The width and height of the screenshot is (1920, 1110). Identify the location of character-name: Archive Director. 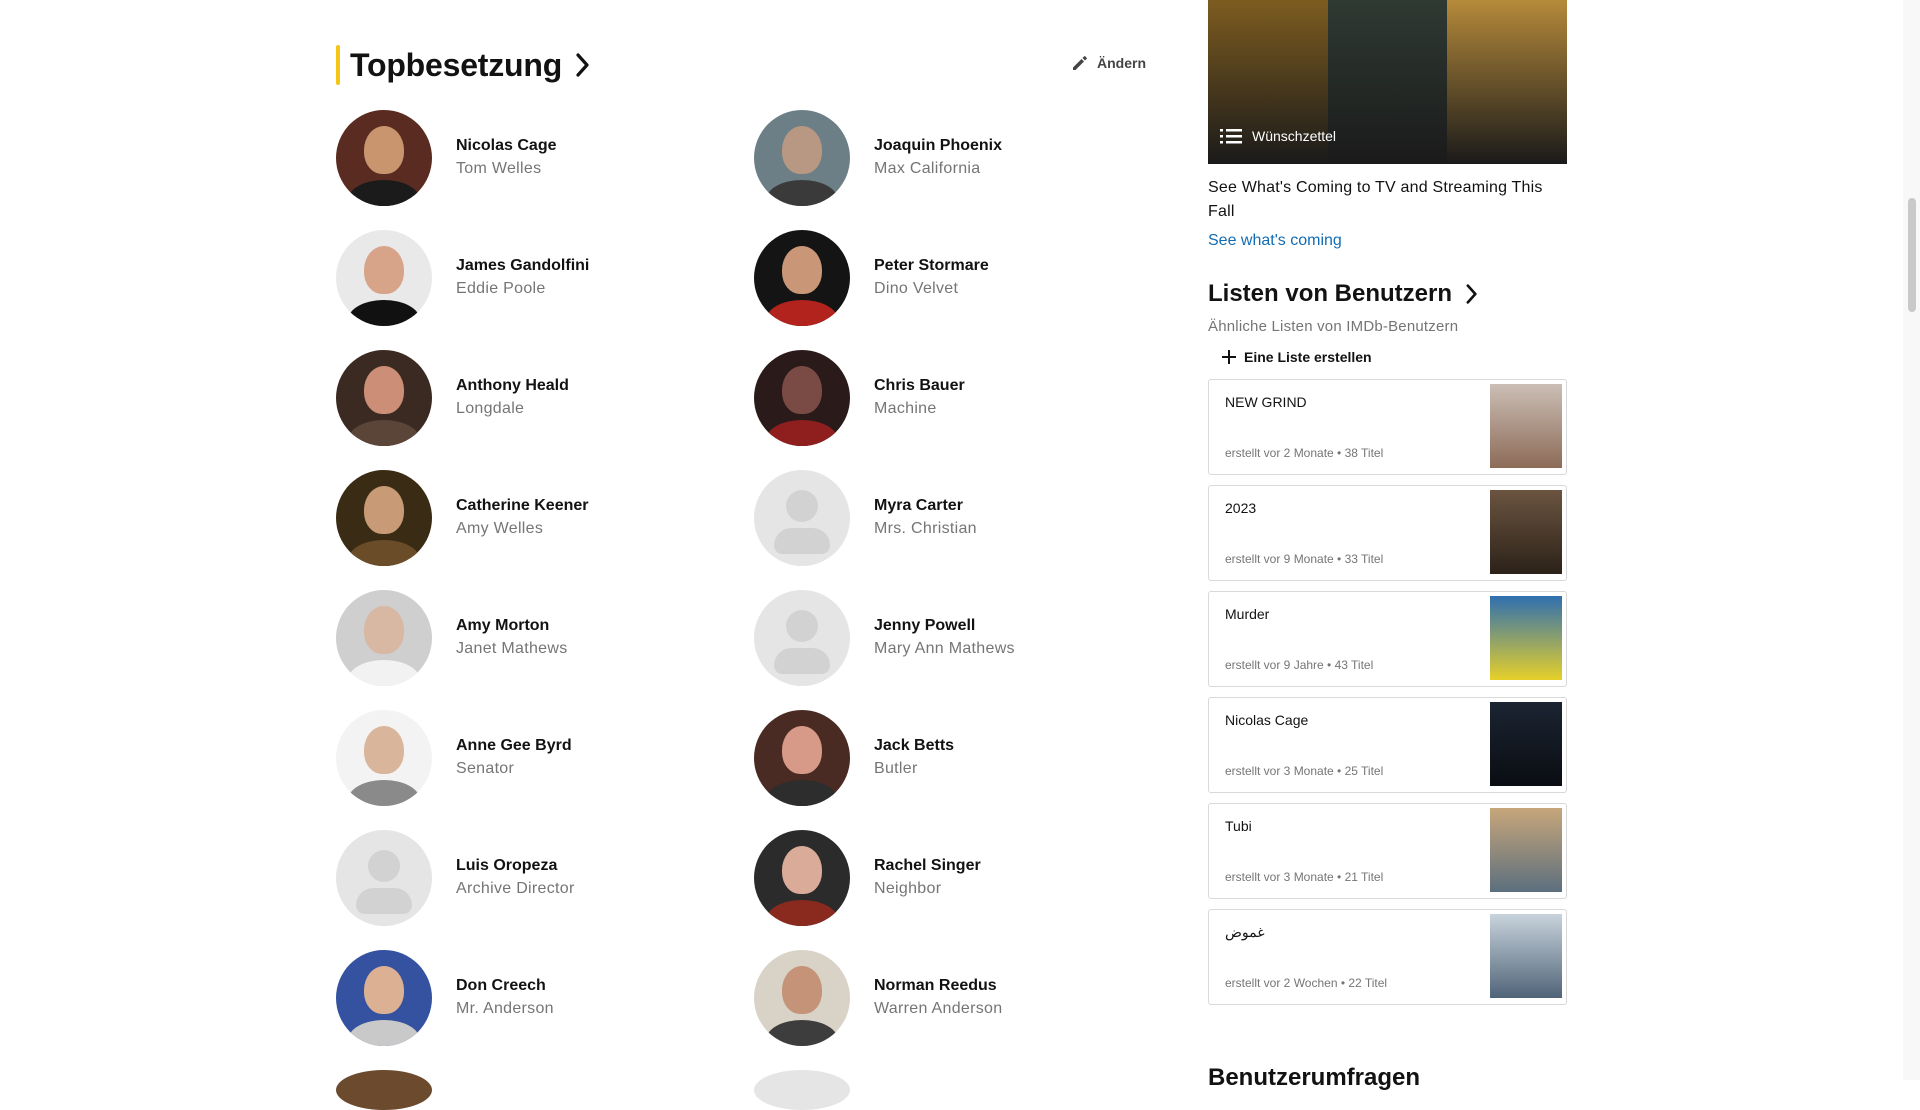
(515, 889).